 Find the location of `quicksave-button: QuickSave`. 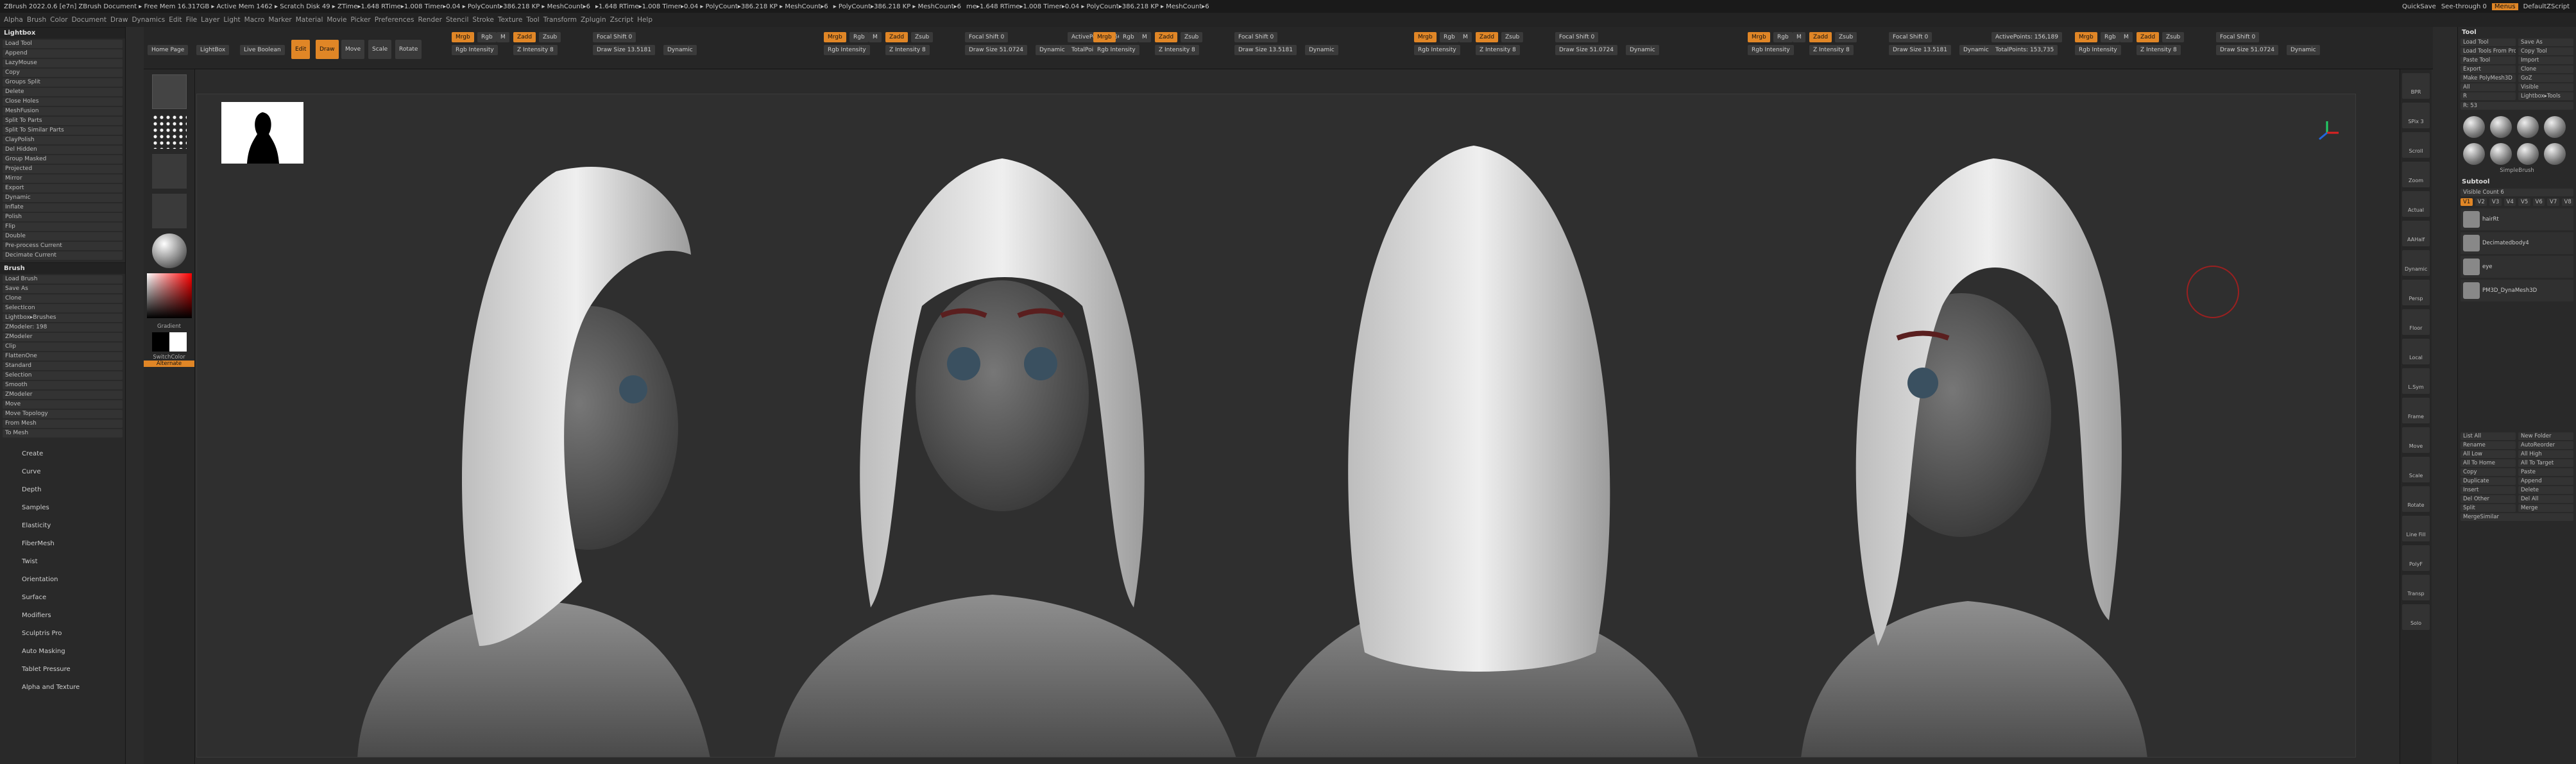

quicksave-button: QuickSave is located at coordinates (2419, 6).